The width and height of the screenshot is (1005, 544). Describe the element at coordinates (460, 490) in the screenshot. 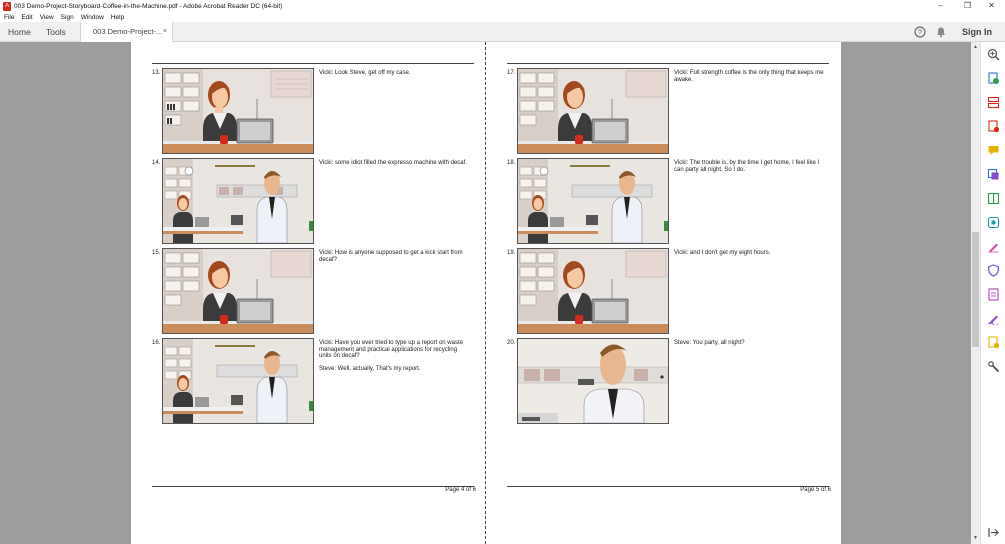

I see `page-number-label: Page 4 of 6` at that location.